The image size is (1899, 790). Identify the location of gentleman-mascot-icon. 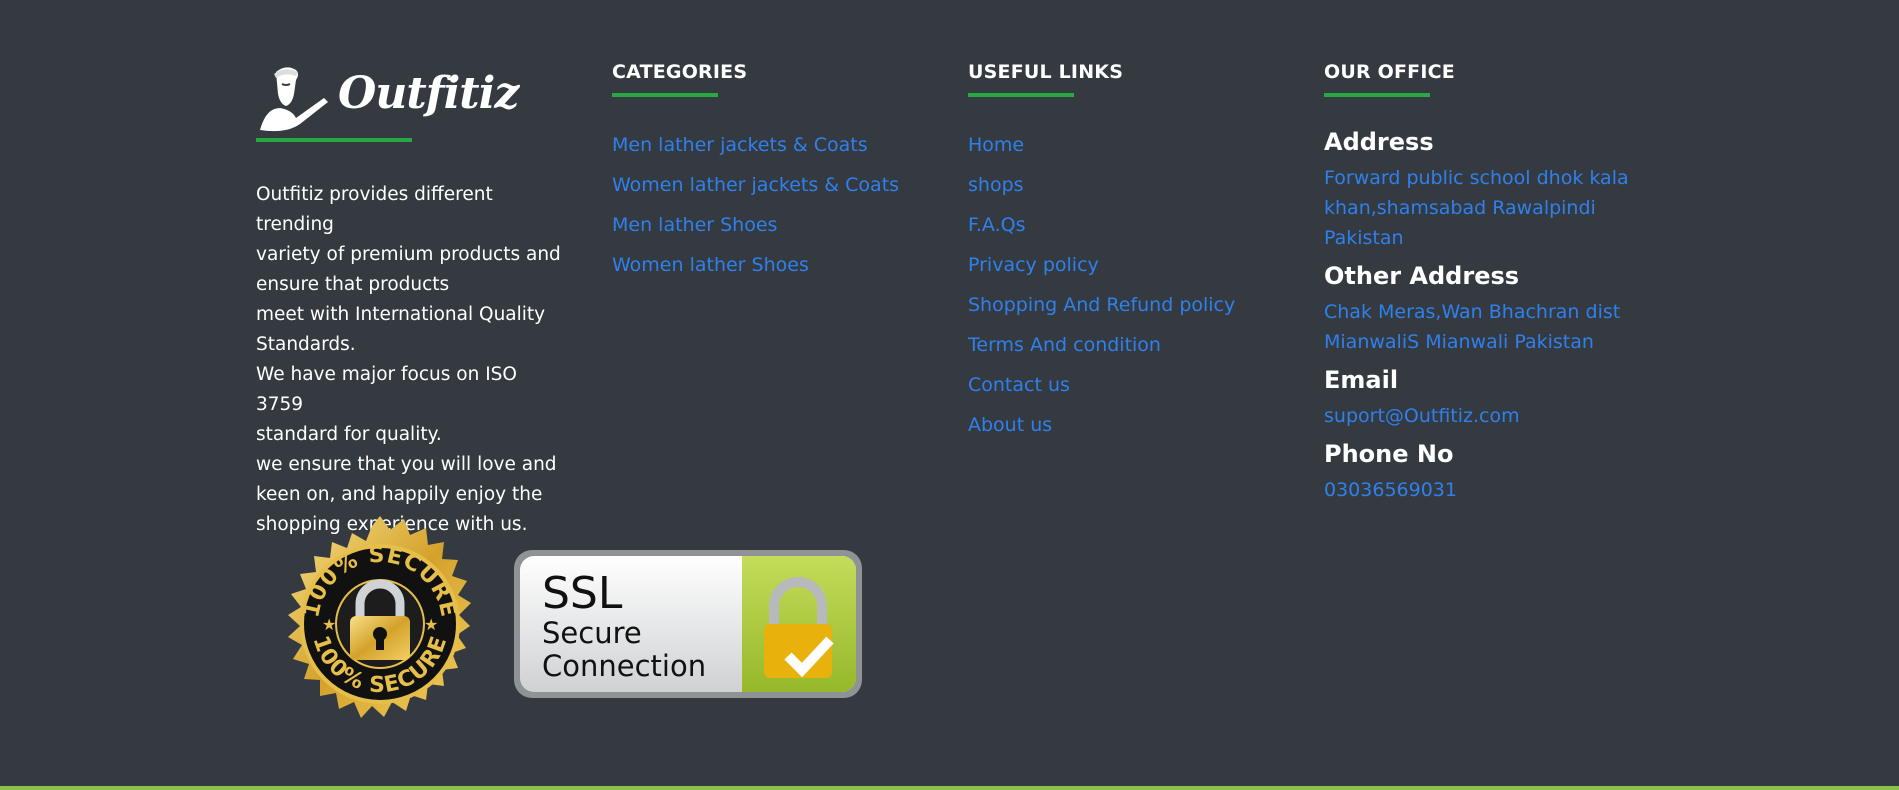
(294, 99).